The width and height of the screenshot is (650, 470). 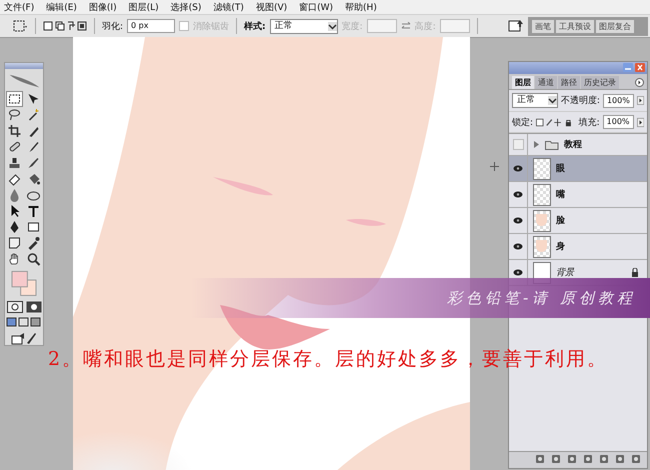 I want to click on color-swatches-icon, so click(x=24, y=283).